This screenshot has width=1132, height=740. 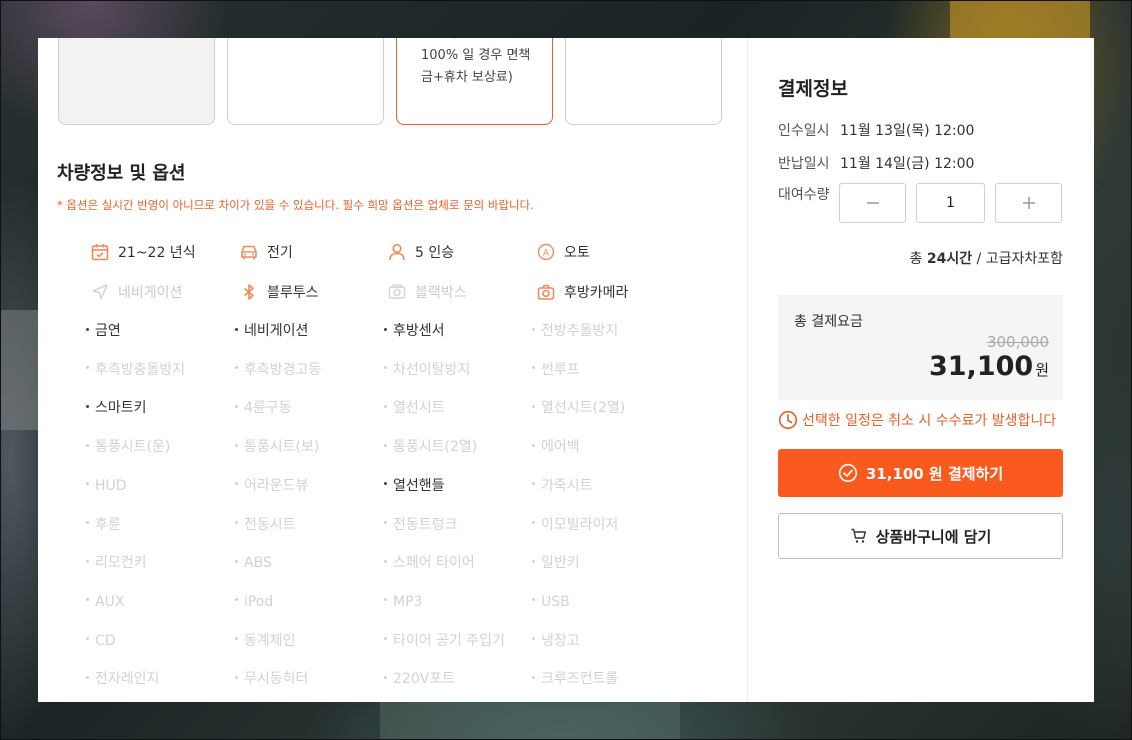 What do you see at coordinates (249, 252) in the screenshot?
I see `car-front-icon` at bounding box center [249, 252].